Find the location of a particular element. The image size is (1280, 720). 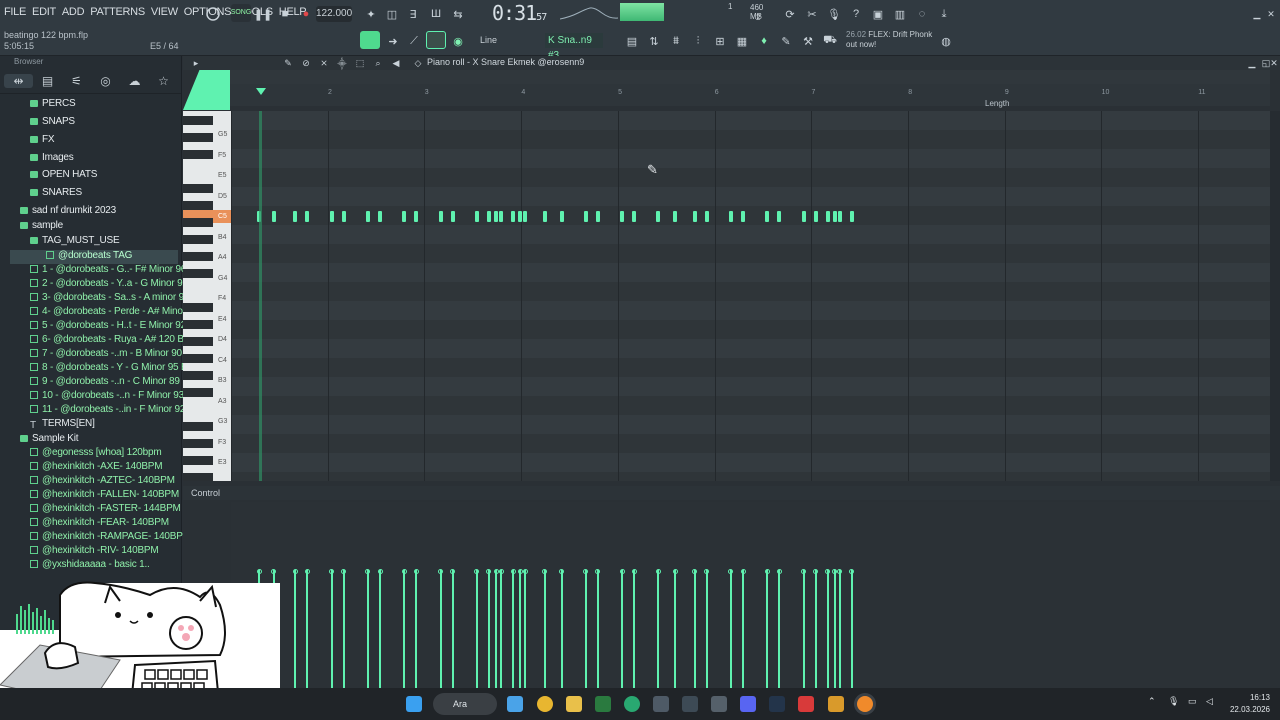

countdown-icon: ∃ is located at coordinates (413, 14).